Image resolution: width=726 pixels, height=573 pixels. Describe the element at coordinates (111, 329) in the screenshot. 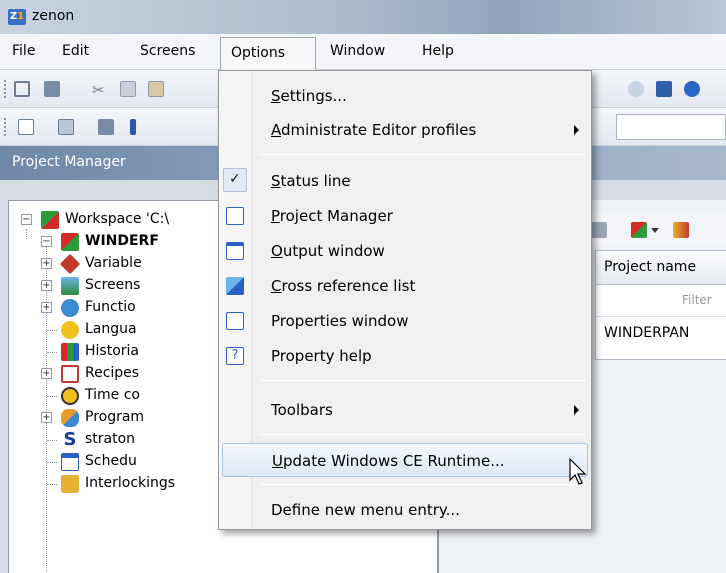

I see `tree-label: Langua` at that location.